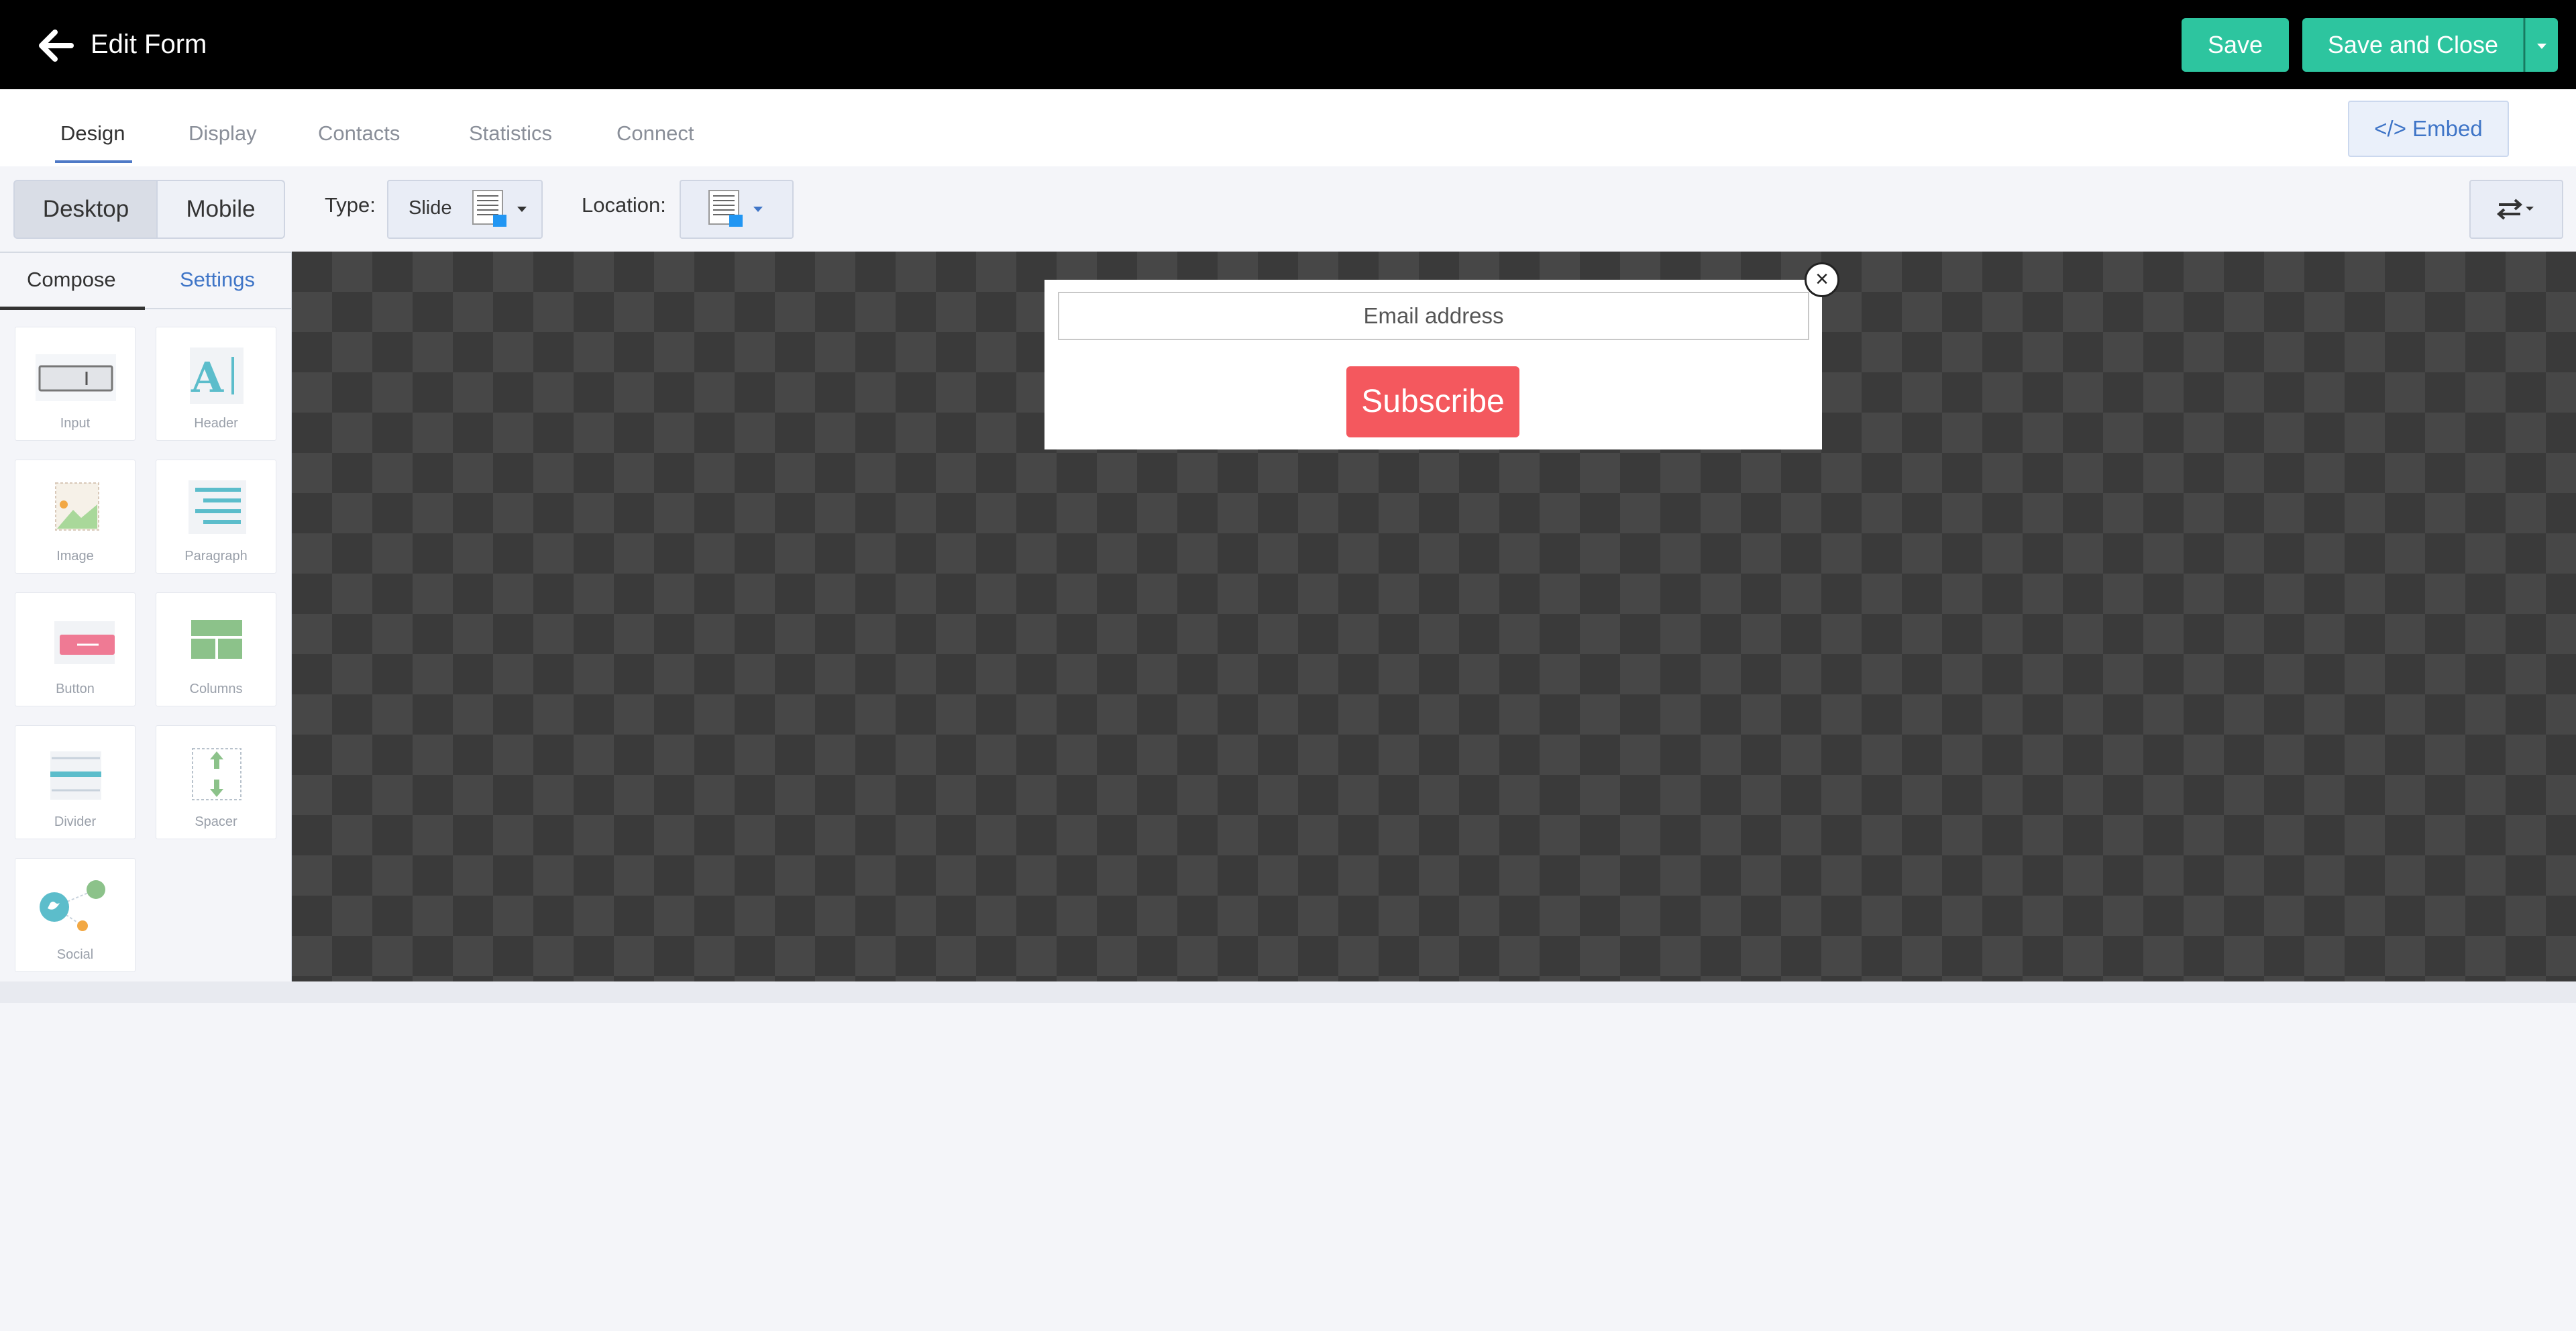 The image size is (2576, 1331). I want to click on page-title: Edit Form, so click(149, 44).